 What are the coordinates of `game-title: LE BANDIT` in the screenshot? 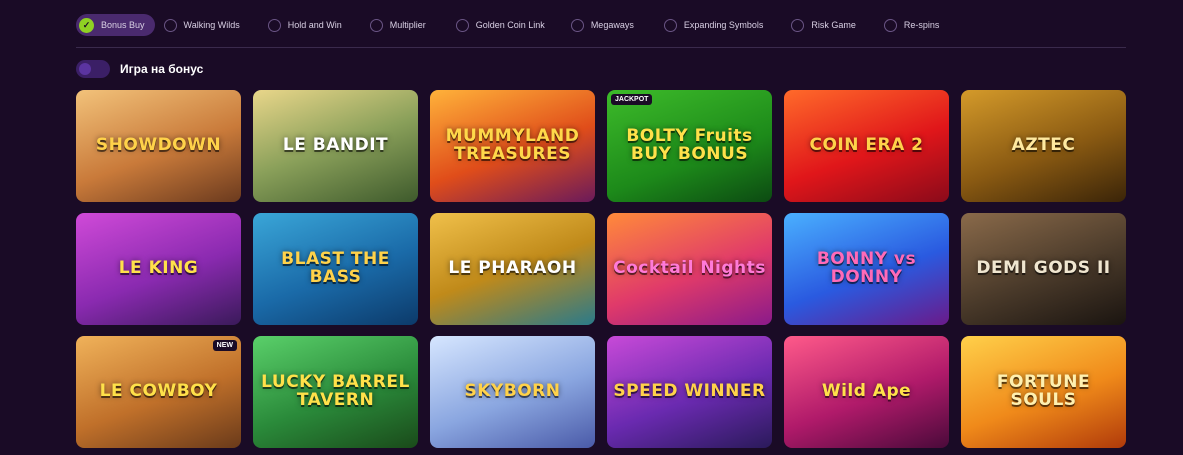 It's located at (335, 145).